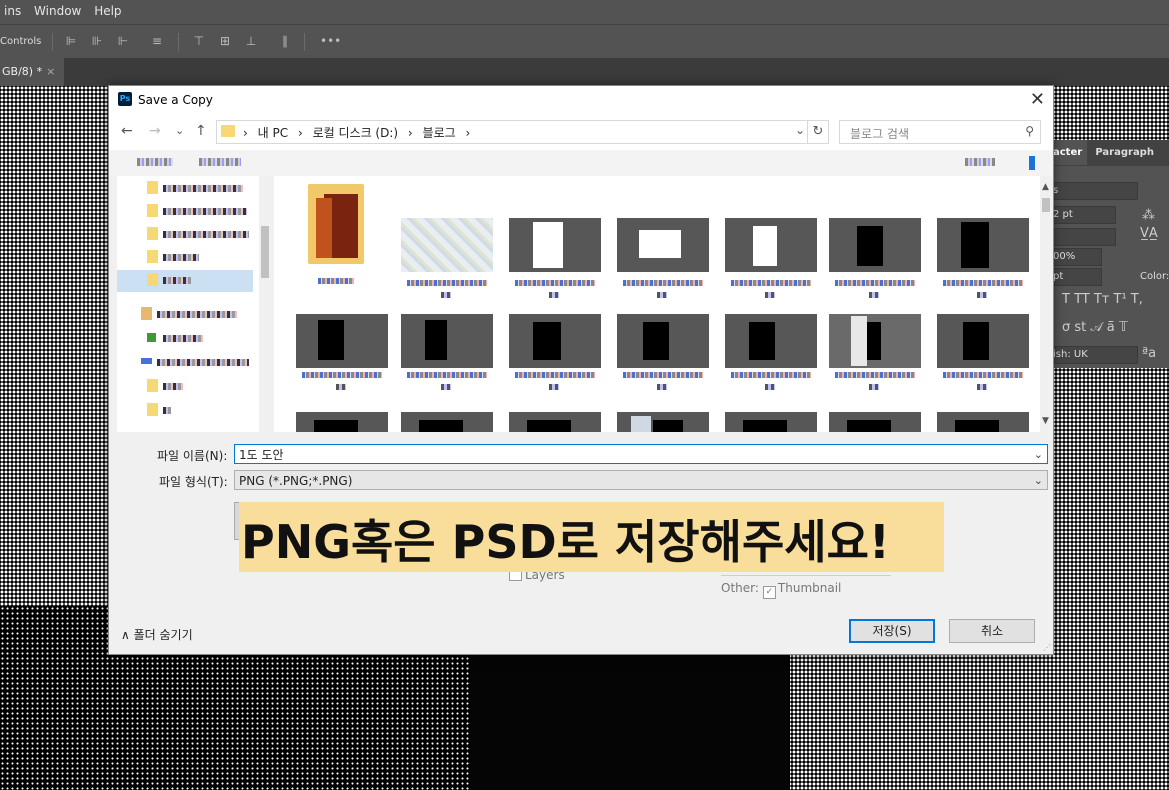 This screenshot has height=790, width=1169. What do you see at coordinates (1083, 237) in the screenshot?
I see `leading-field` at bounding box center [1083, 237].